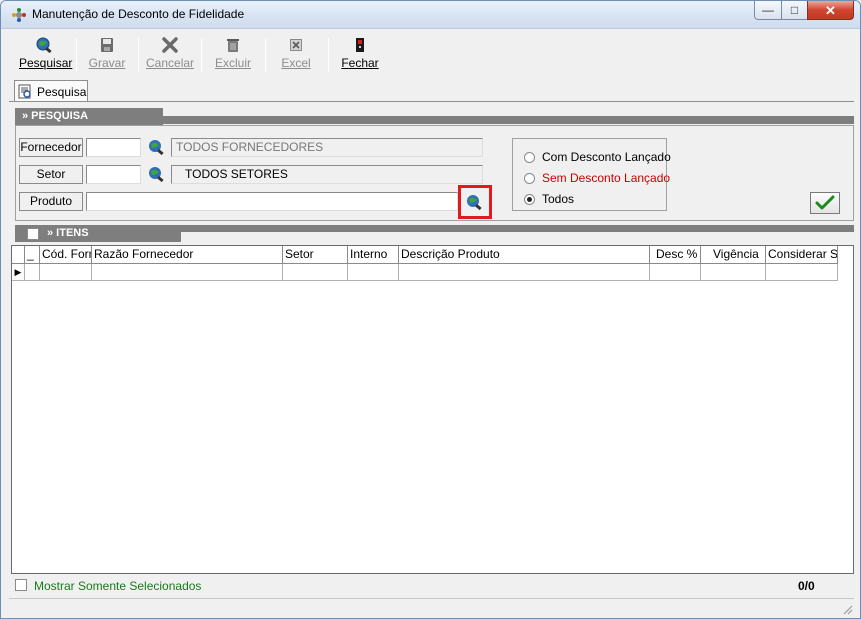  I want to click on gravar-label: Gravar, so click(107, 63).